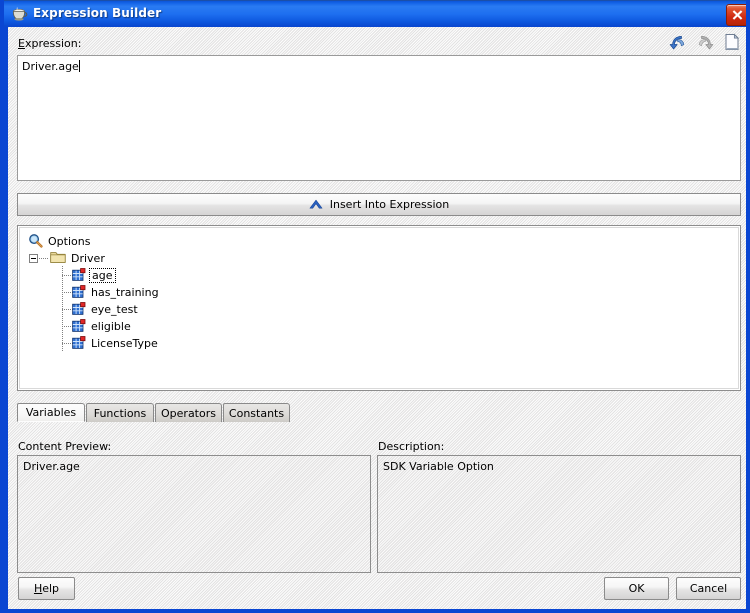 The width and height of the screenshot is (750, 613). What do you see at coordinates (559, 514) in the screenshot?
I see `description-panel: SDK Variable Option` at bounding box center [559, 514].